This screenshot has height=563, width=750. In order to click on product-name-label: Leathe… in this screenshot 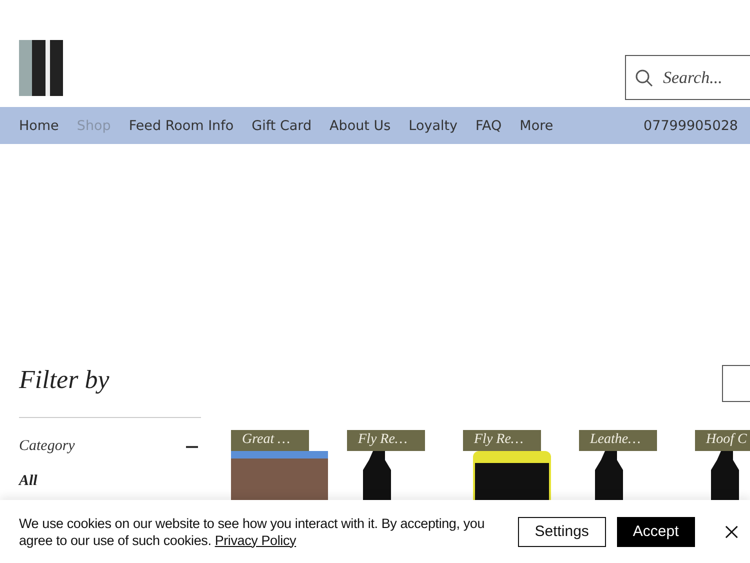, I will do `click(618, 440)`.